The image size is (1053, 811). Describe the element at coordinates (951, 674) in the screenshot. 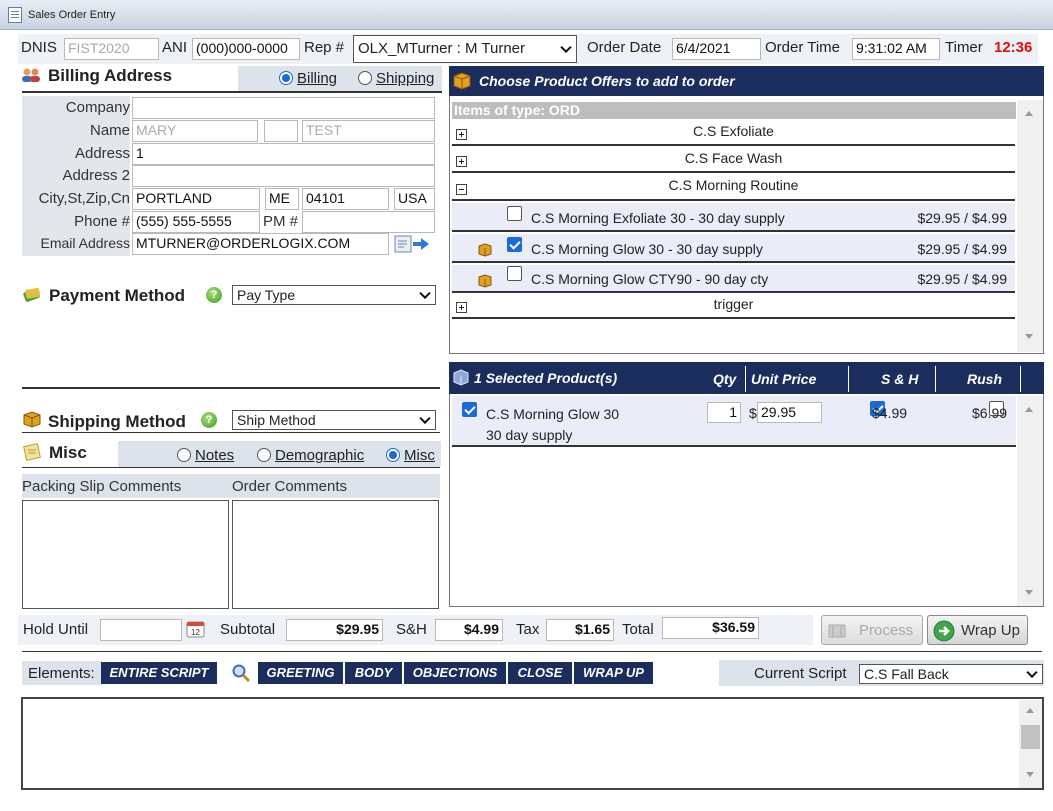

I see `current-script-select: C.S Fall Back` at that location.